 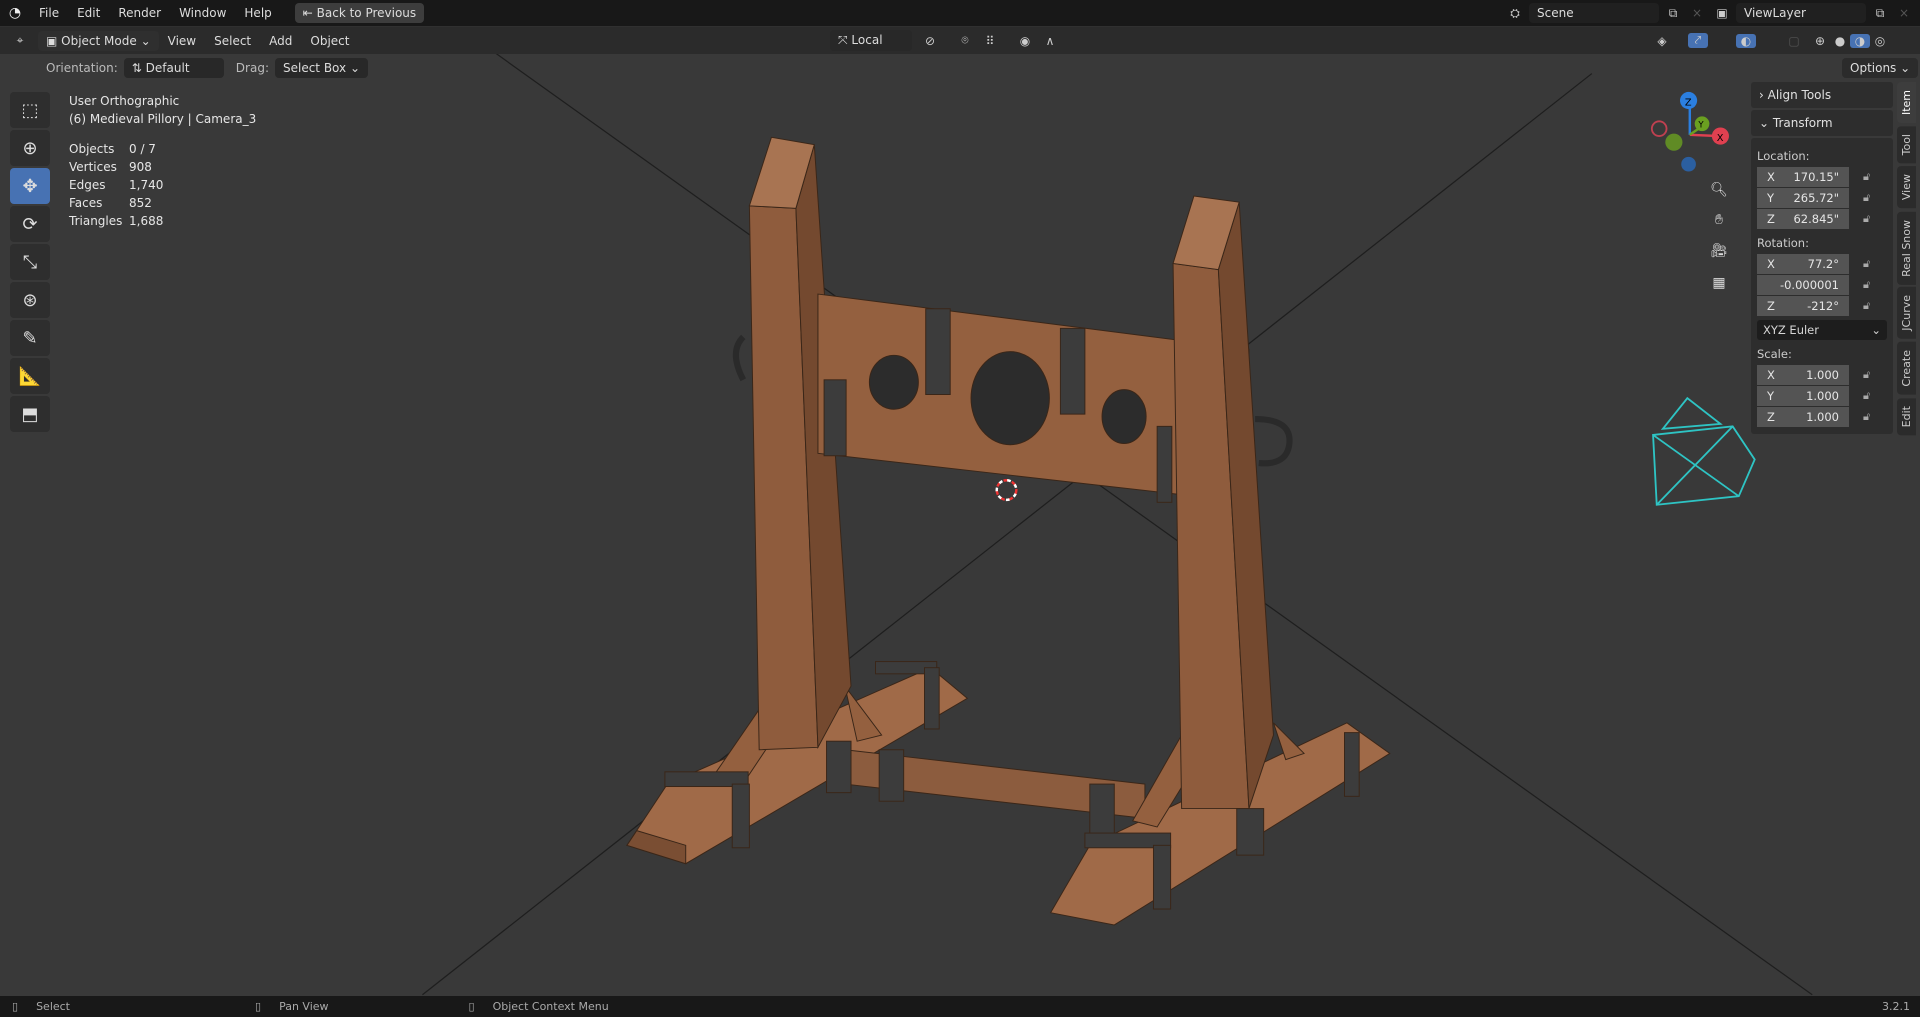 I want to click on menu-help: Help, so click(x=257, y=13).